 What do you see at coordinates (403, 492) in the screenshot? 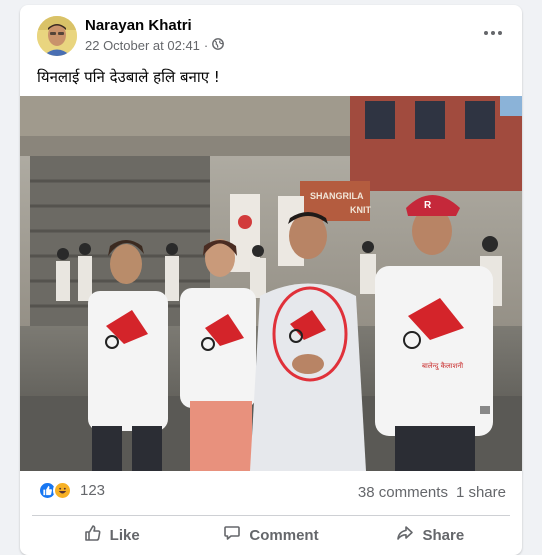
I see `comments-count: 38 comments` at bounding box center [403, 492].